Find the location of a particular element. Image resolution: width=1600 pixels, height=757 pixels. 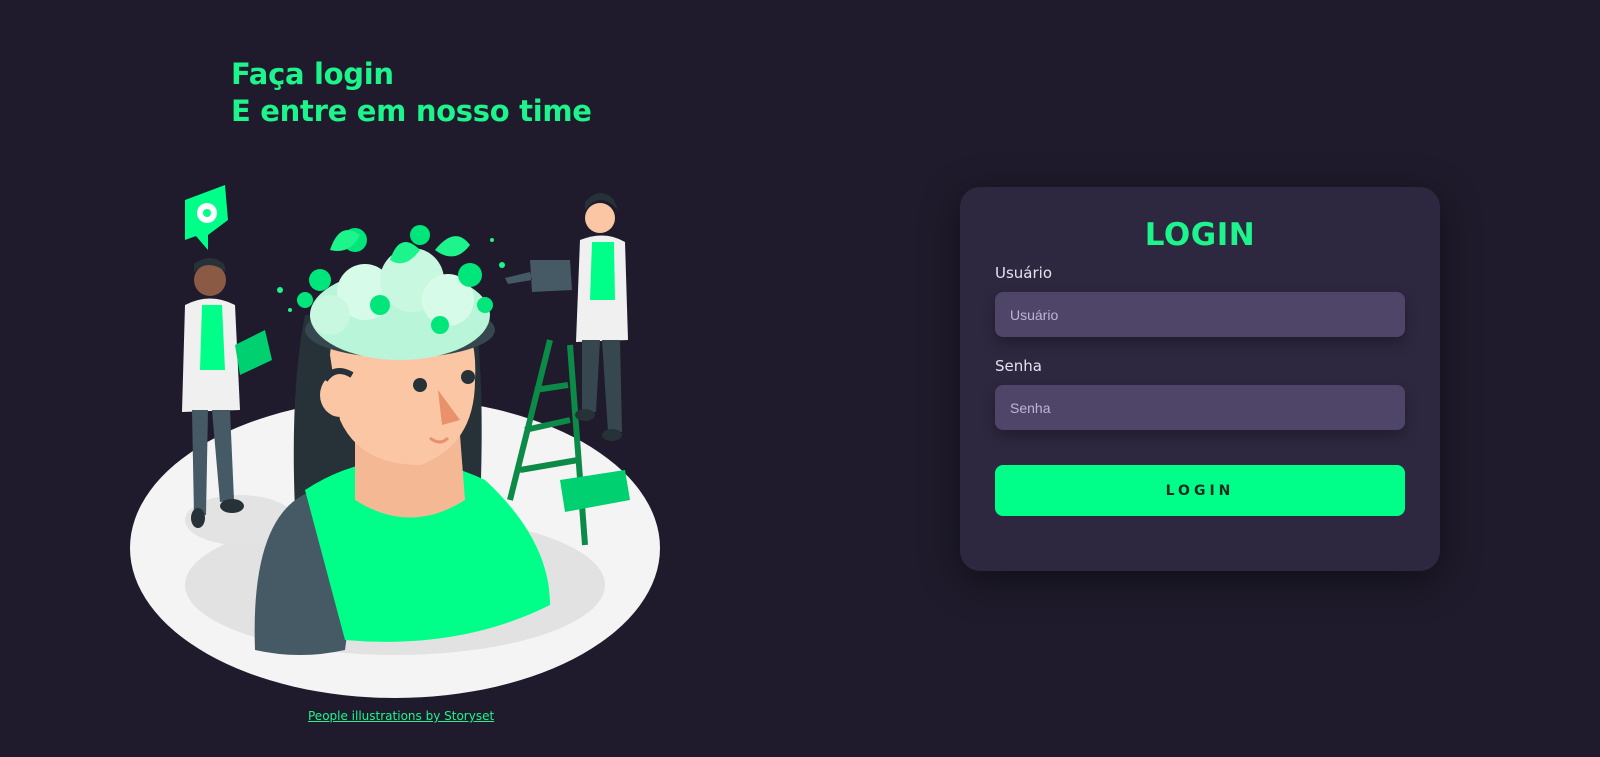

password-label: Senha is located at coordinates (1018, 366).